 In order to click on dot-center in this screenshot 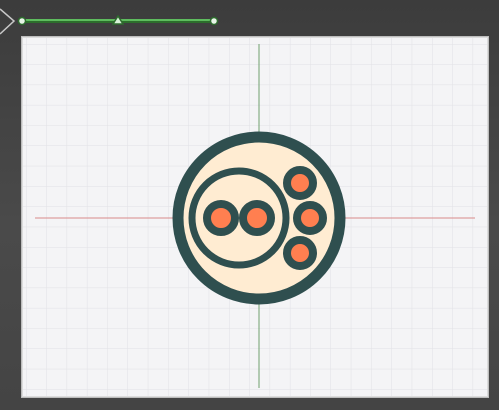, I will do `click(257, 218)`.